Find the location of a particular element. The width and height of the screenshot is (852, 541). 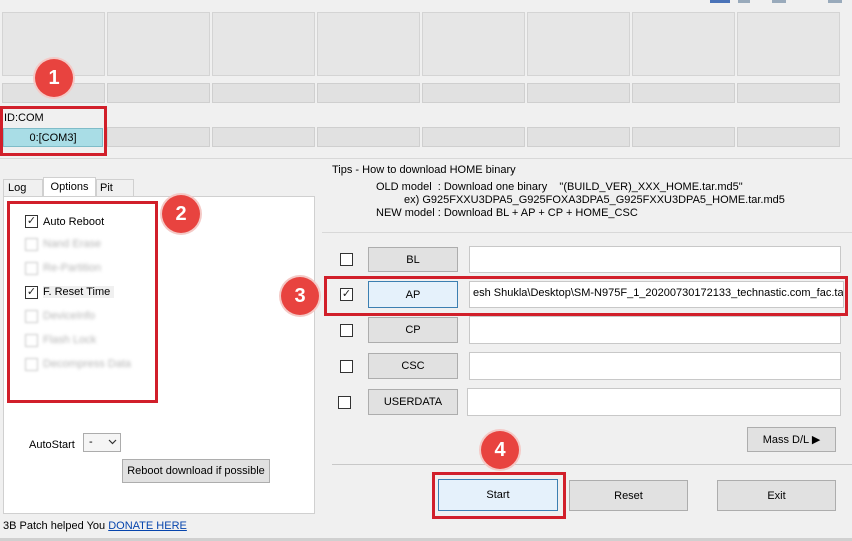

annotation-badge-2: 2 is located at coordinates (181, 214).